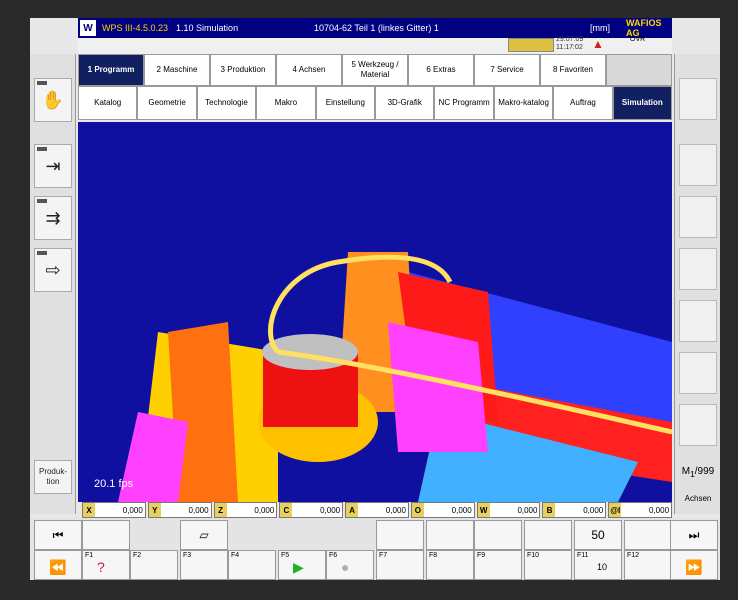  I want to click on axis-name: W, so click(483, 510).